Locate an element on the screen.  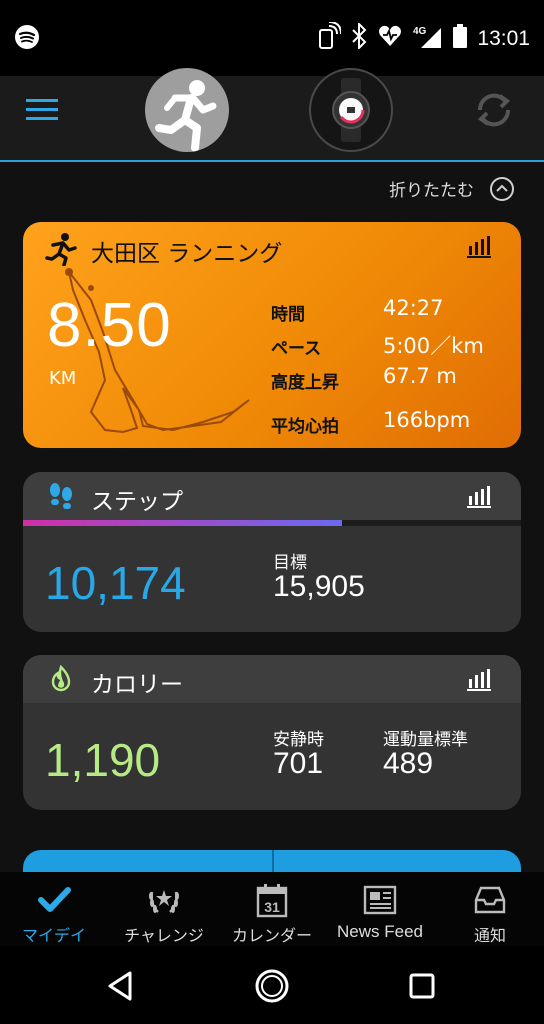
menu-icon is located at coordinates (42, 109).